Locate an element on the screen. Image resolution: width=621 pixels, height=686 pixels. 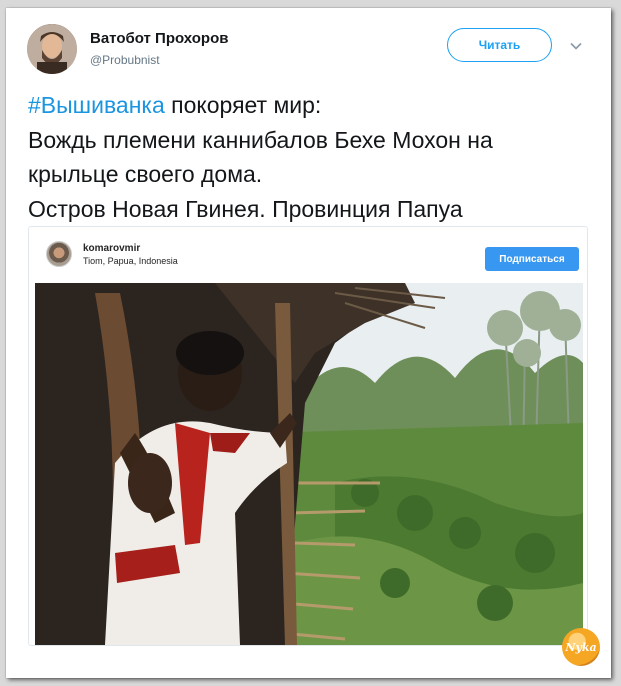
embed-avatar is located at coordinates (59, 254).